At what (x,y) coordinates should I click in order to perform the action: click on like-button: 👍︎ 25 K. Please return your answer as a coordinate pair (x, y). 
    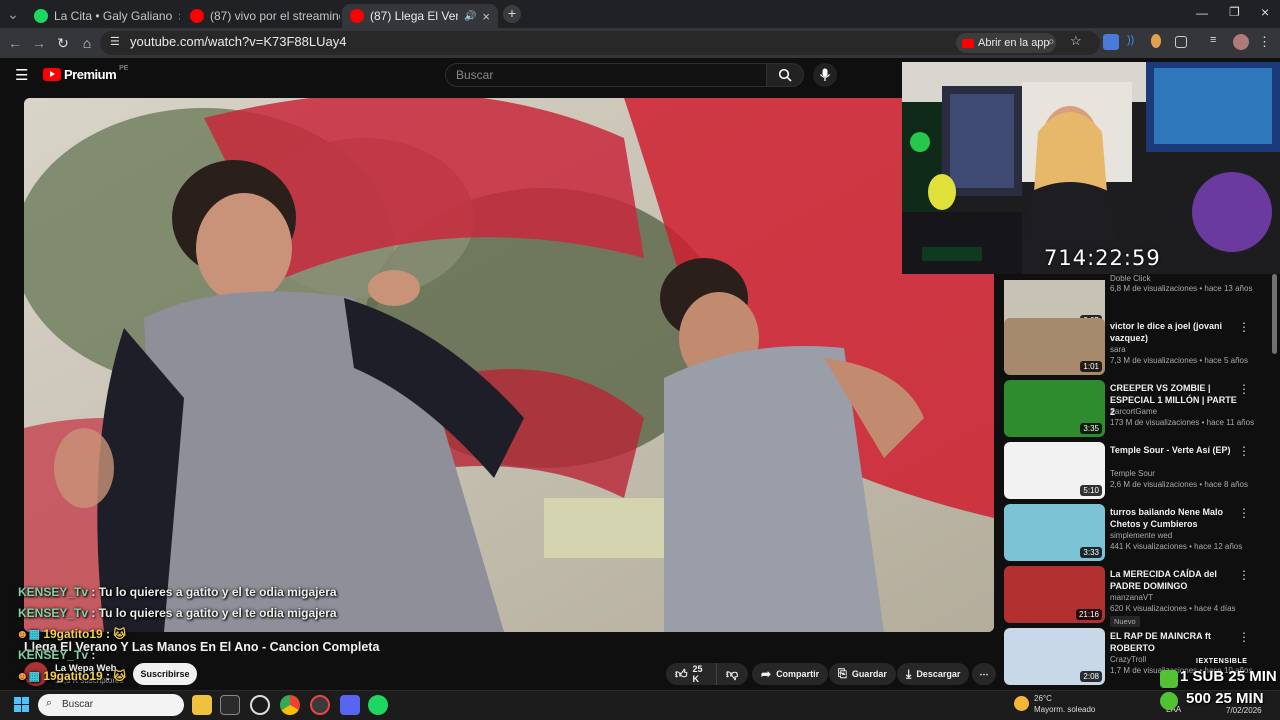
    Looking at the image, I should click on (691, 674).